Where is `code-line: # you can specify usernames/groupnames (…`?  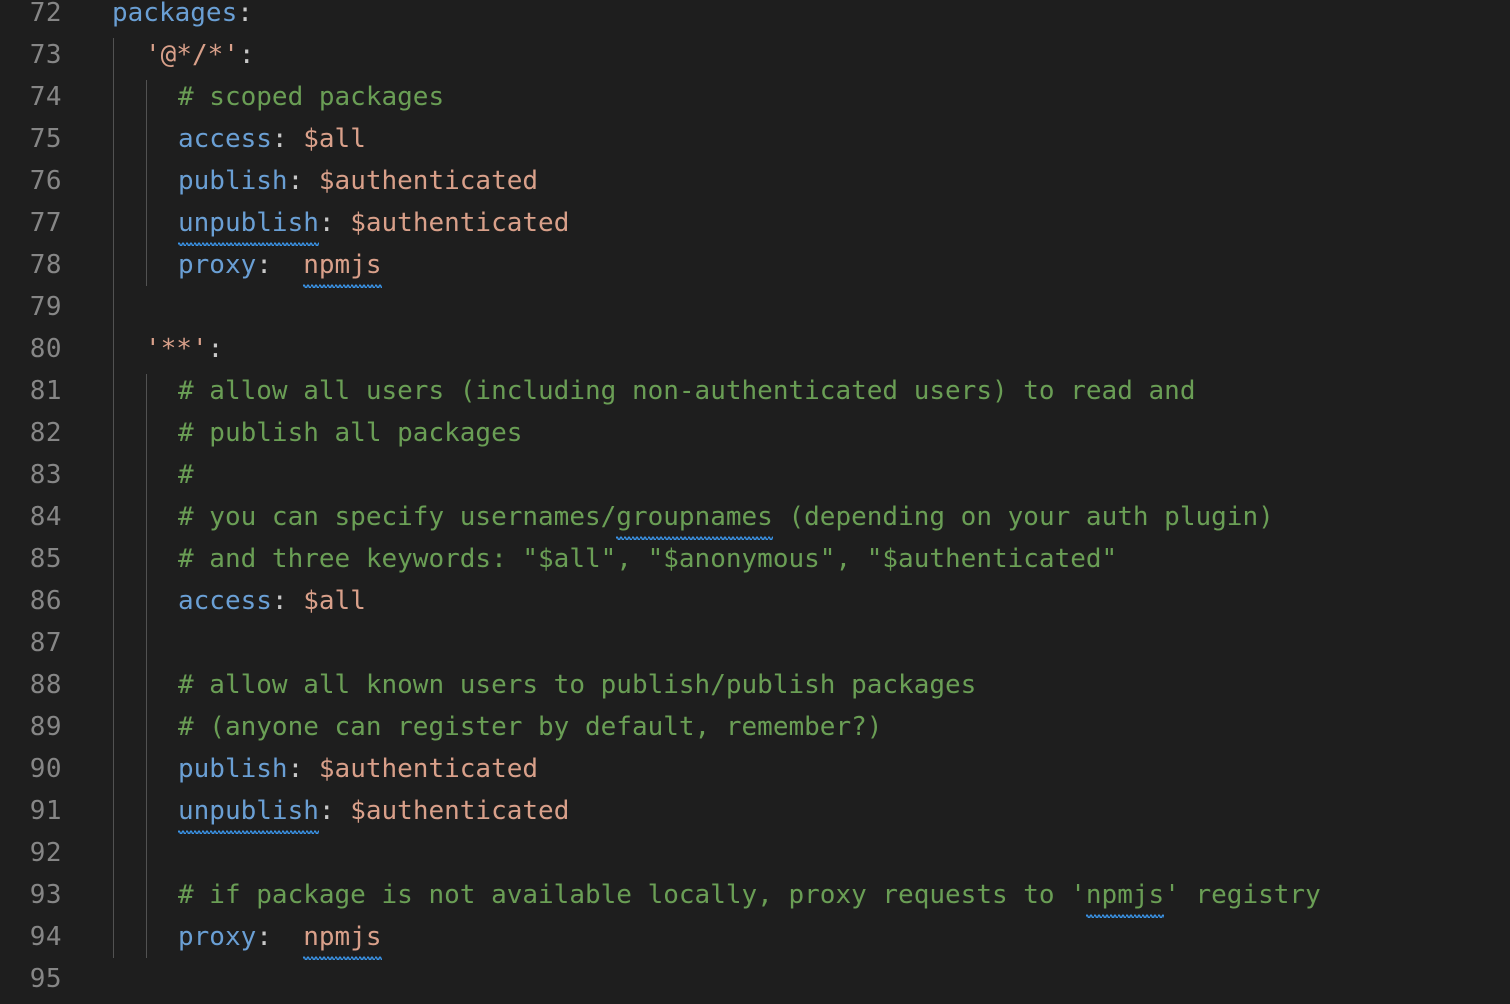
code-line: # you can specify usernames/groupnames (… is located at coordinates (726, 518).